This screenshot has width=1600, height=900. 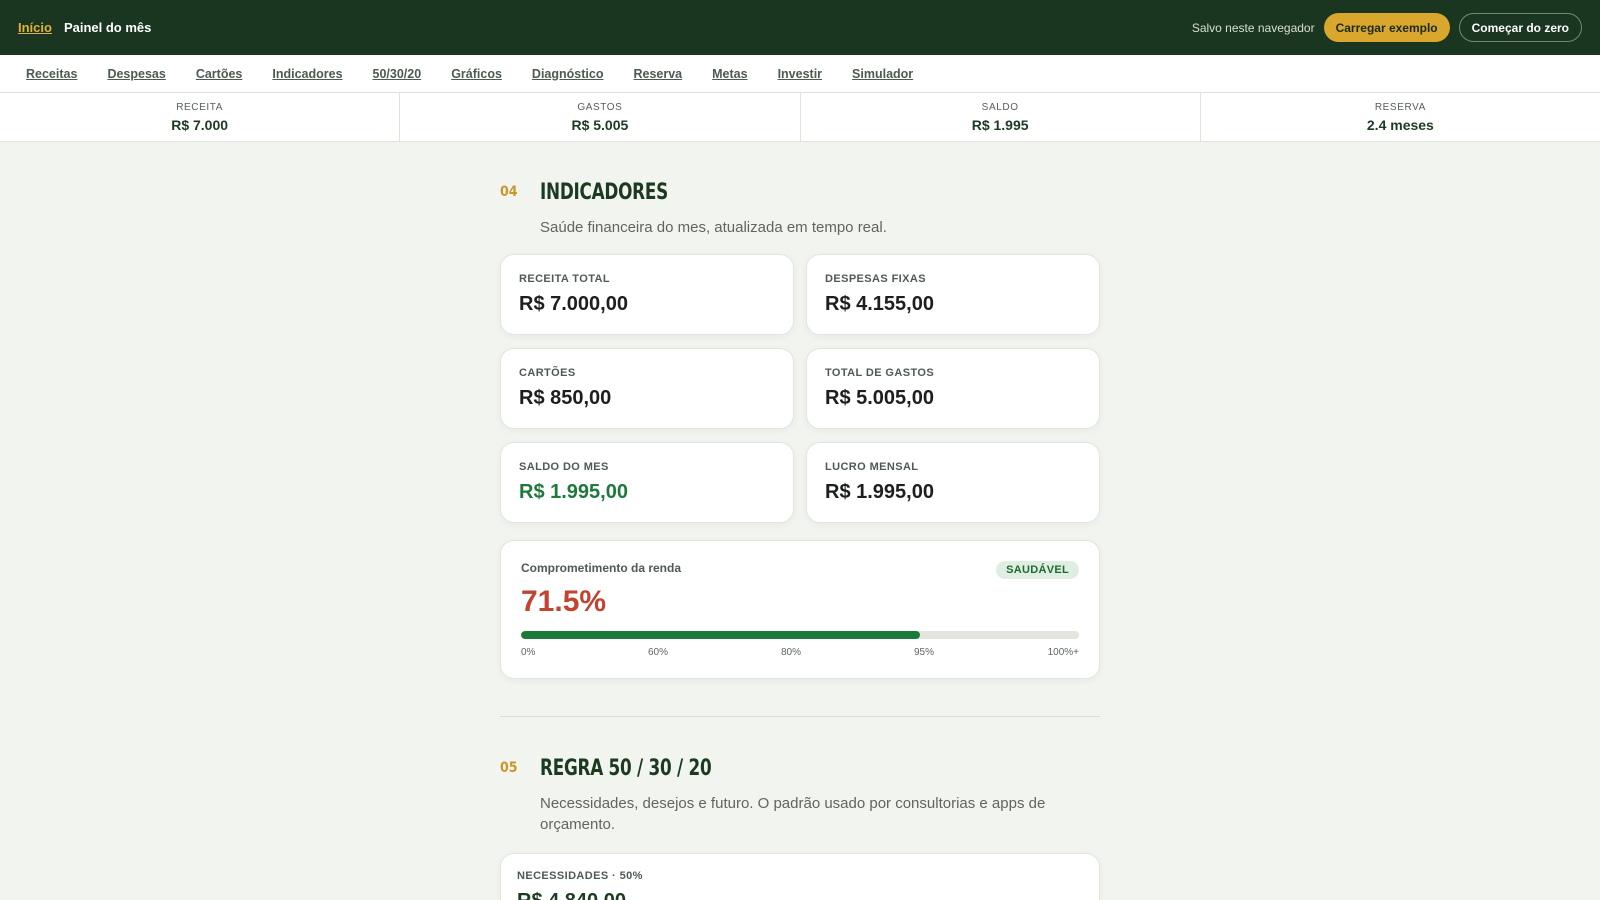 I want to click on nav-link-investir: Investir, so click(x=800, y=74).